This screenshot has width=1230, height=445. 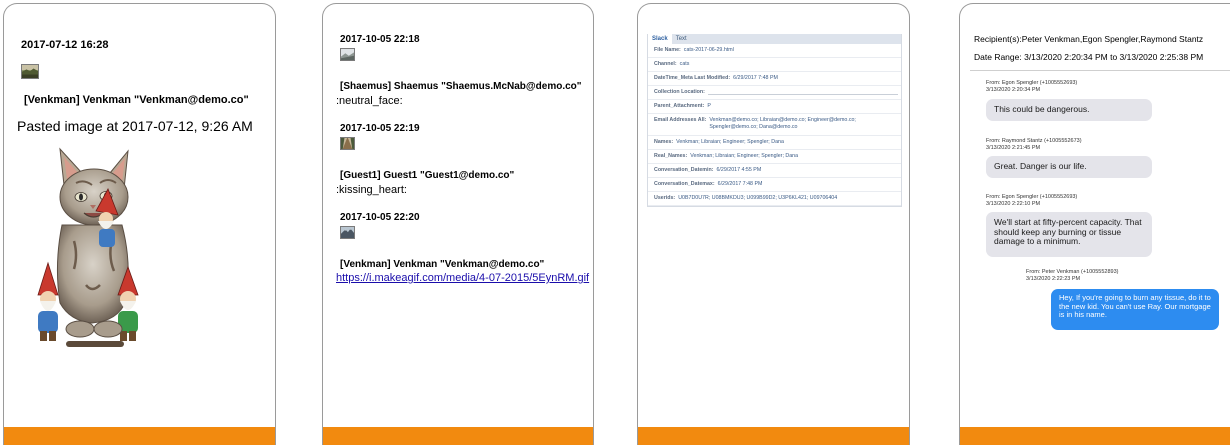 I want to click on field-label: Collection Location:, so click(x=679, y=92).